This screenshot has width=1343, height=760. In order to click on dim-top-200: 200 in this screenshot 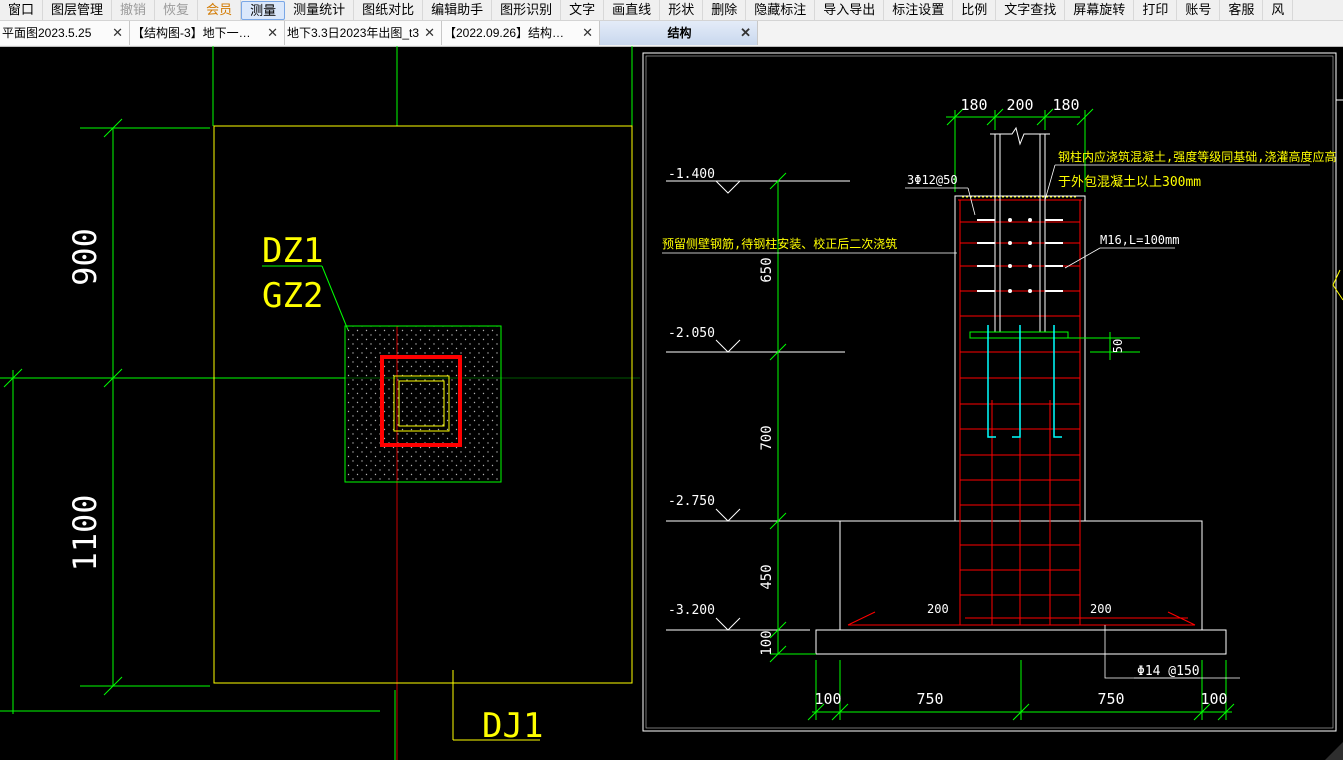, I will do `click(1019, 105)`.